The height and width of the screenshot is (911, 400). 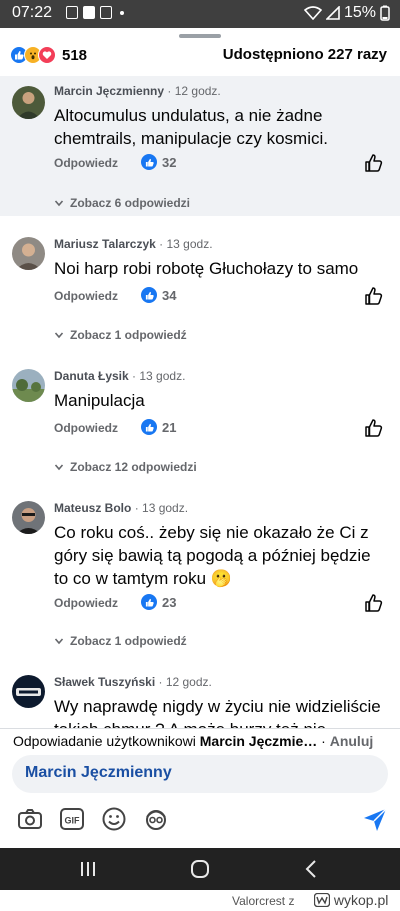 What do you see at coordinates (99, 400) in the screenshot?
I see `comment-text: Manipulacja` at bounding box center [99, 400].